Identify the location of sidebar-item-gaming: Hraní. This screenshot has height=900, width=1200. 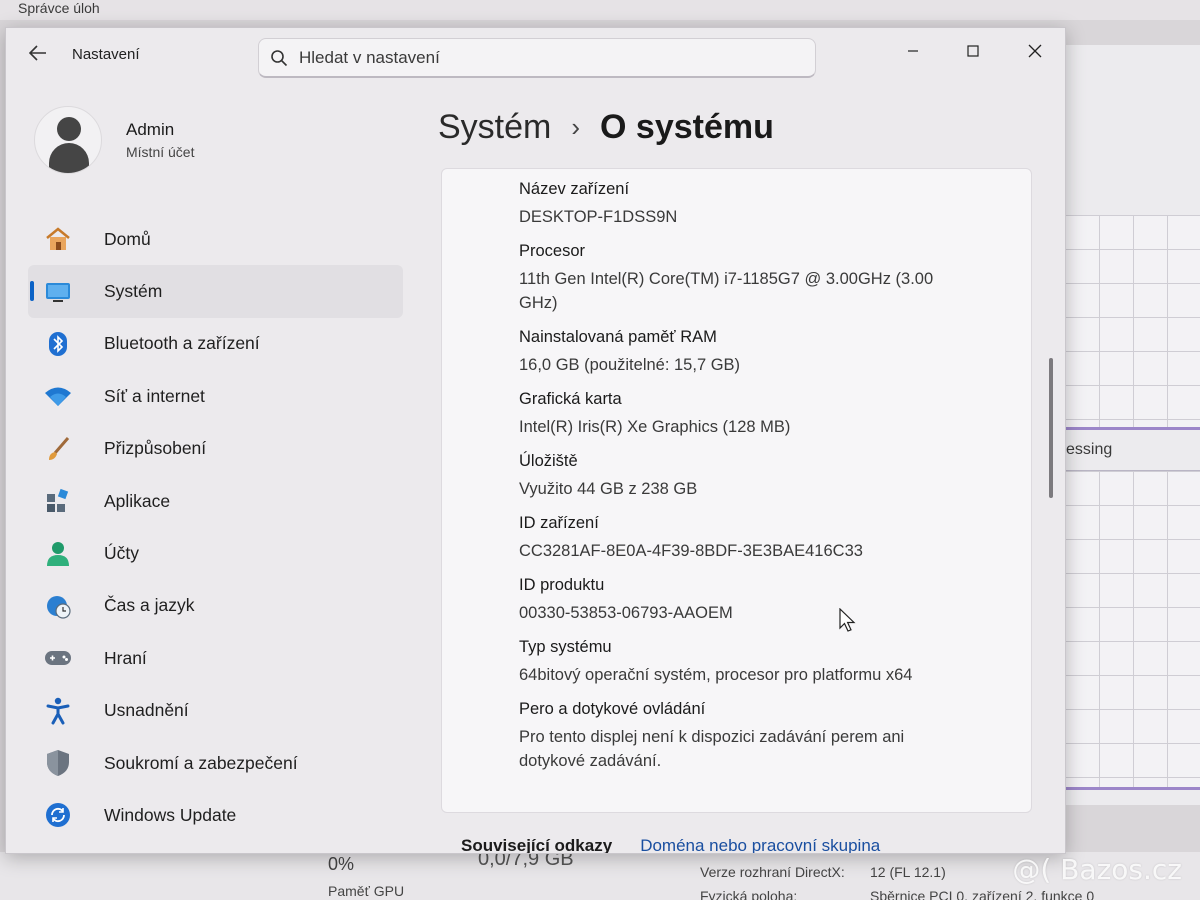
(215, 658).